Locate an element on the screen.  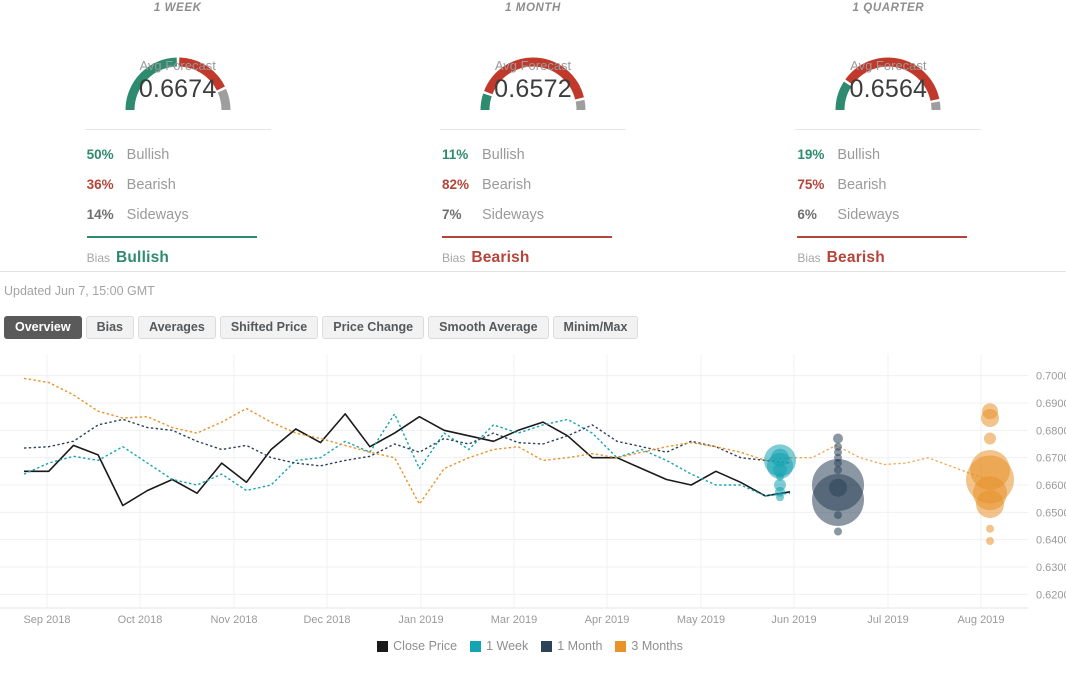
y-axis-tick-label: 0.6400 is located at coordinates (1051, 541).